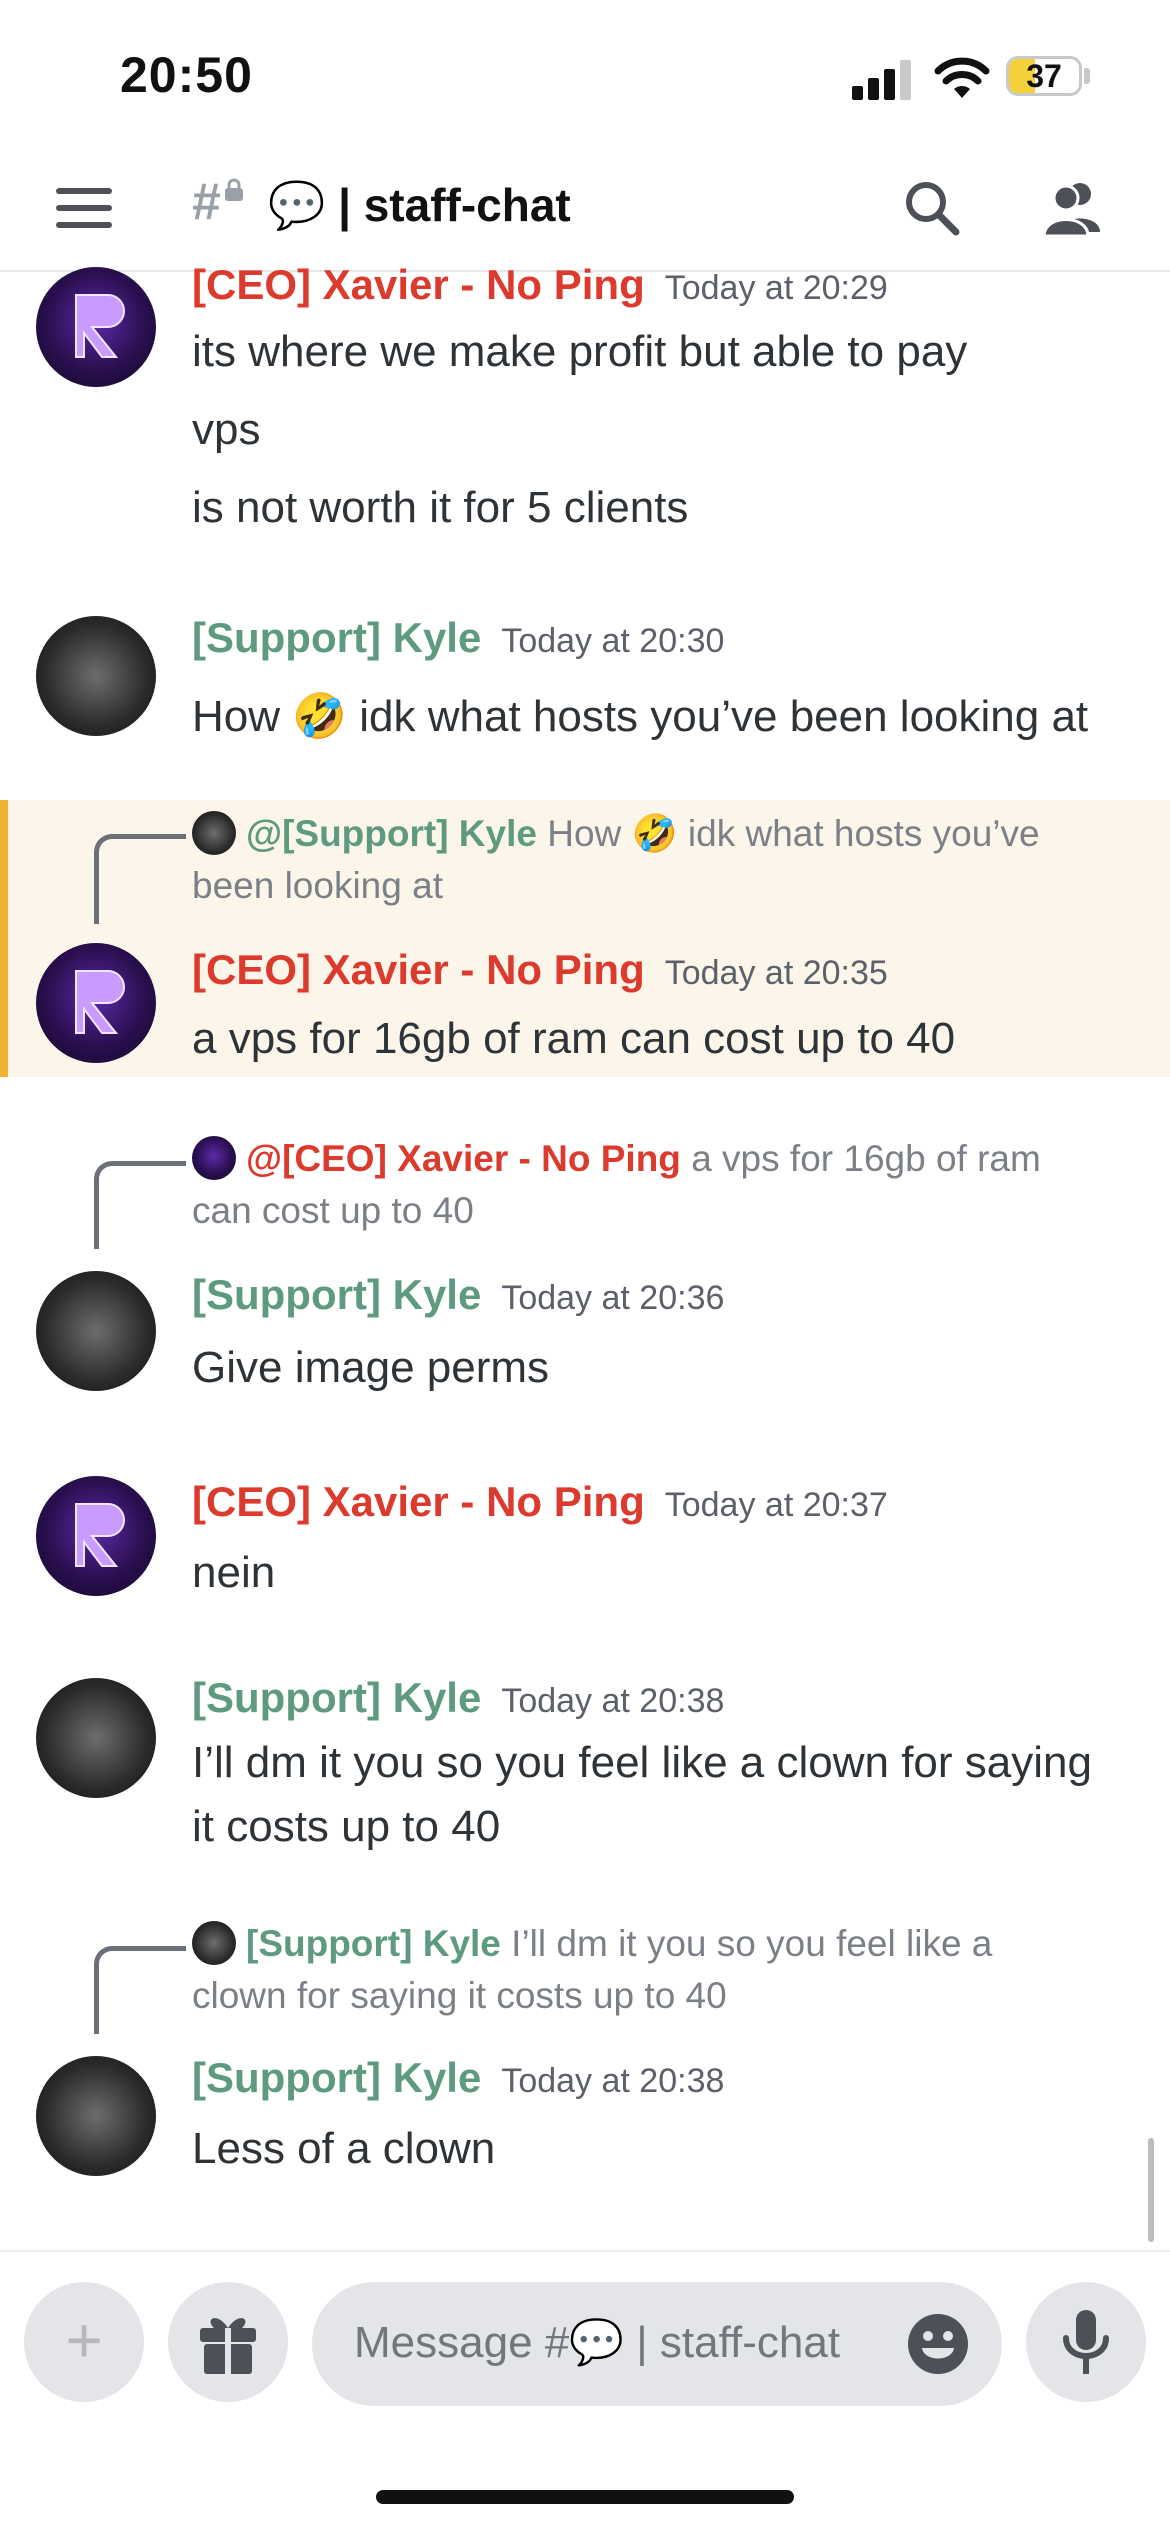  I want to click on emoji-icon, so click(938, 2344).